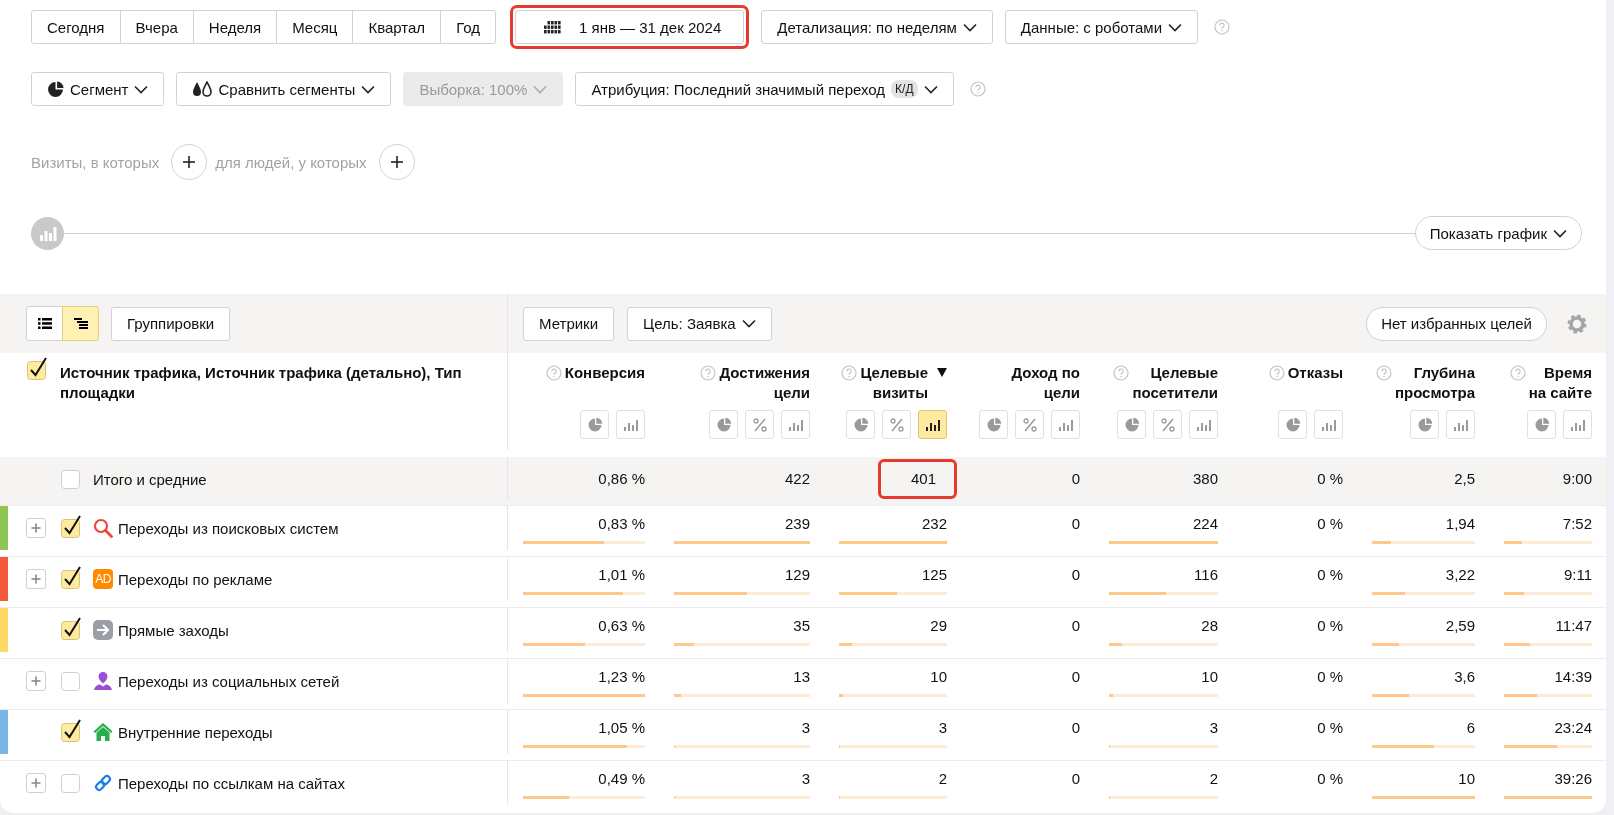  I want to click on sort-descending-icon, so click(942, 372).